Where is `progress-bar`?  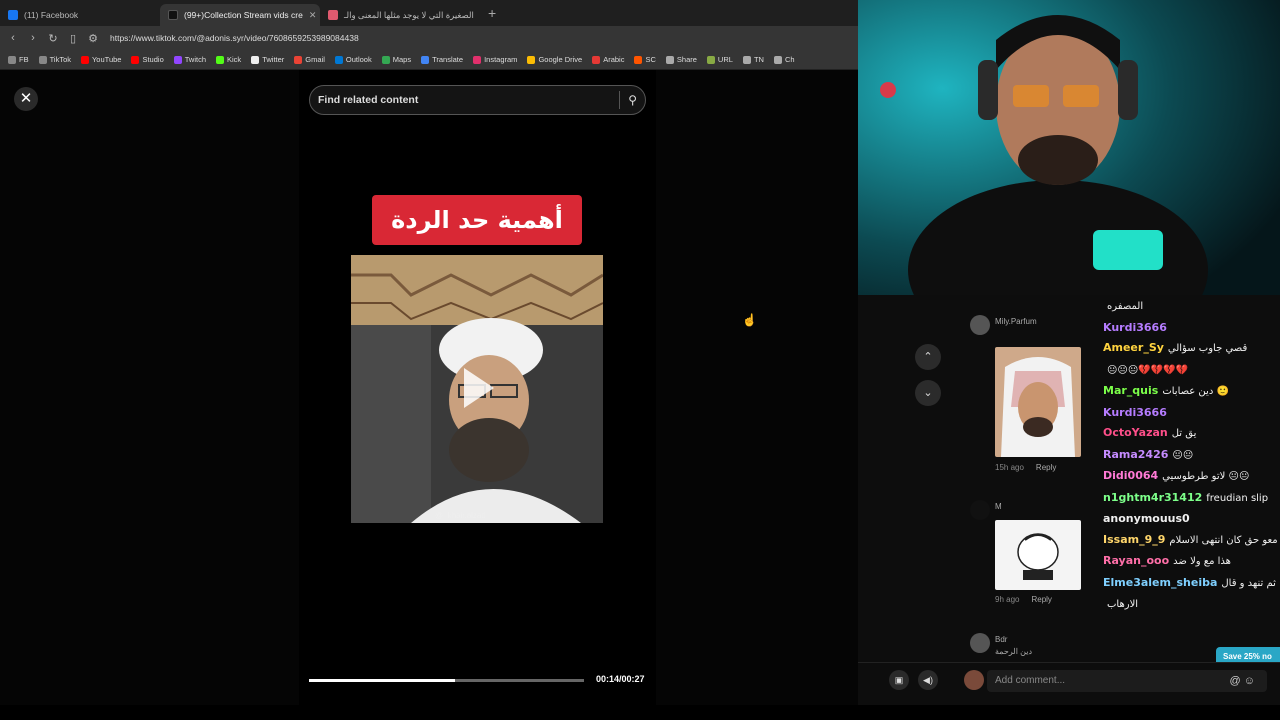
progress-bar is located at coordinates (446, 680).